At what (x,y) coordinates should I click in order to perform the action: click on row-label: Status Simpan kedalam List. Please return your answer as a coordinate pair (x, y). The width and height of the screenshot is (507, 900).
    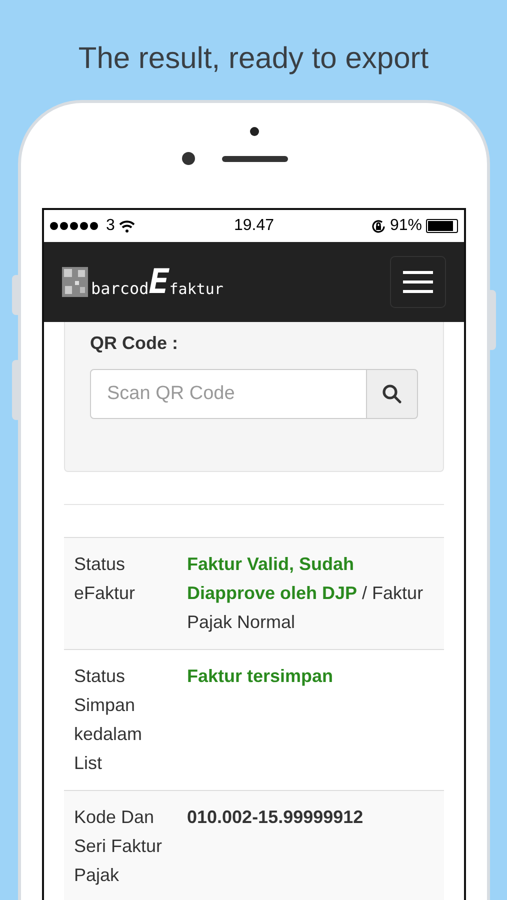
    Looking at the image, I should click on (109, 720).